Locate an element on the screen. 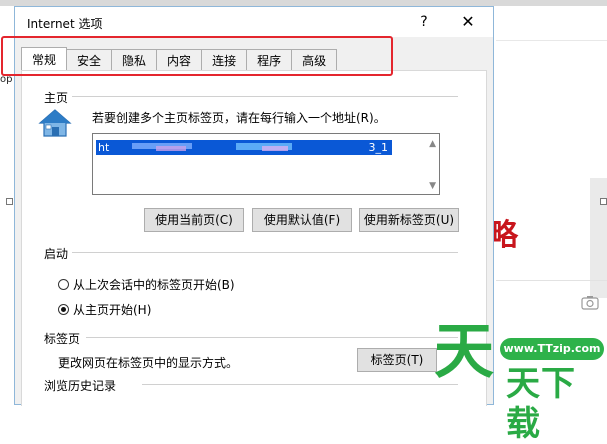  startup-group-label: 启动 is located at coordinates (56, 254).